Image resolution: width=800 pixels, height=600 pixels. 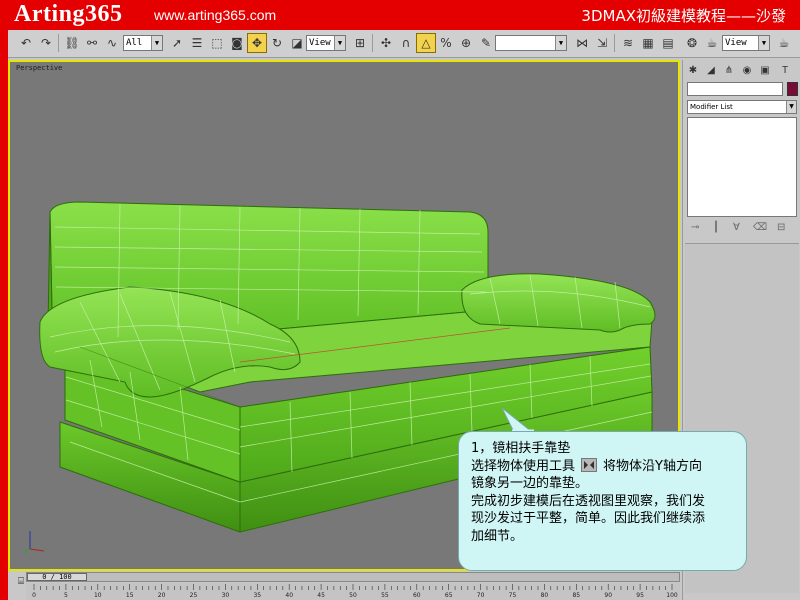 I want to click on site-url: www.arting365.com, so click(x=215, y=15).